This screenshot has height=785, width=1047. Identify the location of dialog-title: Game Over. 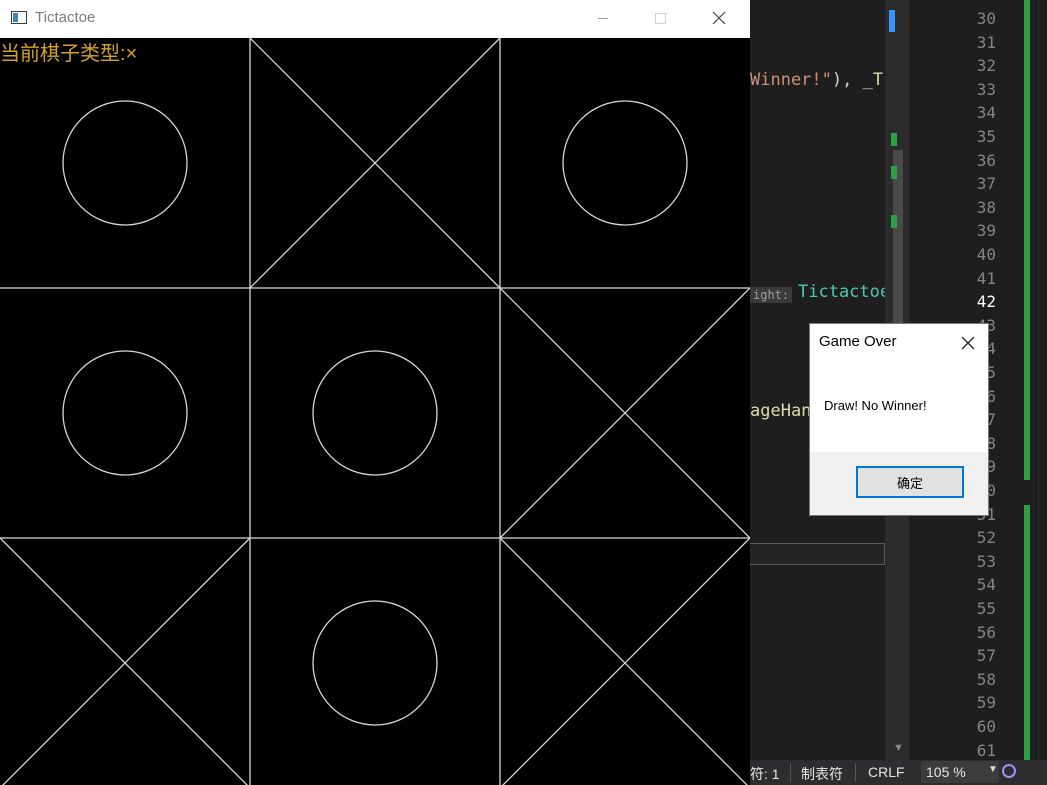
(858, 341).